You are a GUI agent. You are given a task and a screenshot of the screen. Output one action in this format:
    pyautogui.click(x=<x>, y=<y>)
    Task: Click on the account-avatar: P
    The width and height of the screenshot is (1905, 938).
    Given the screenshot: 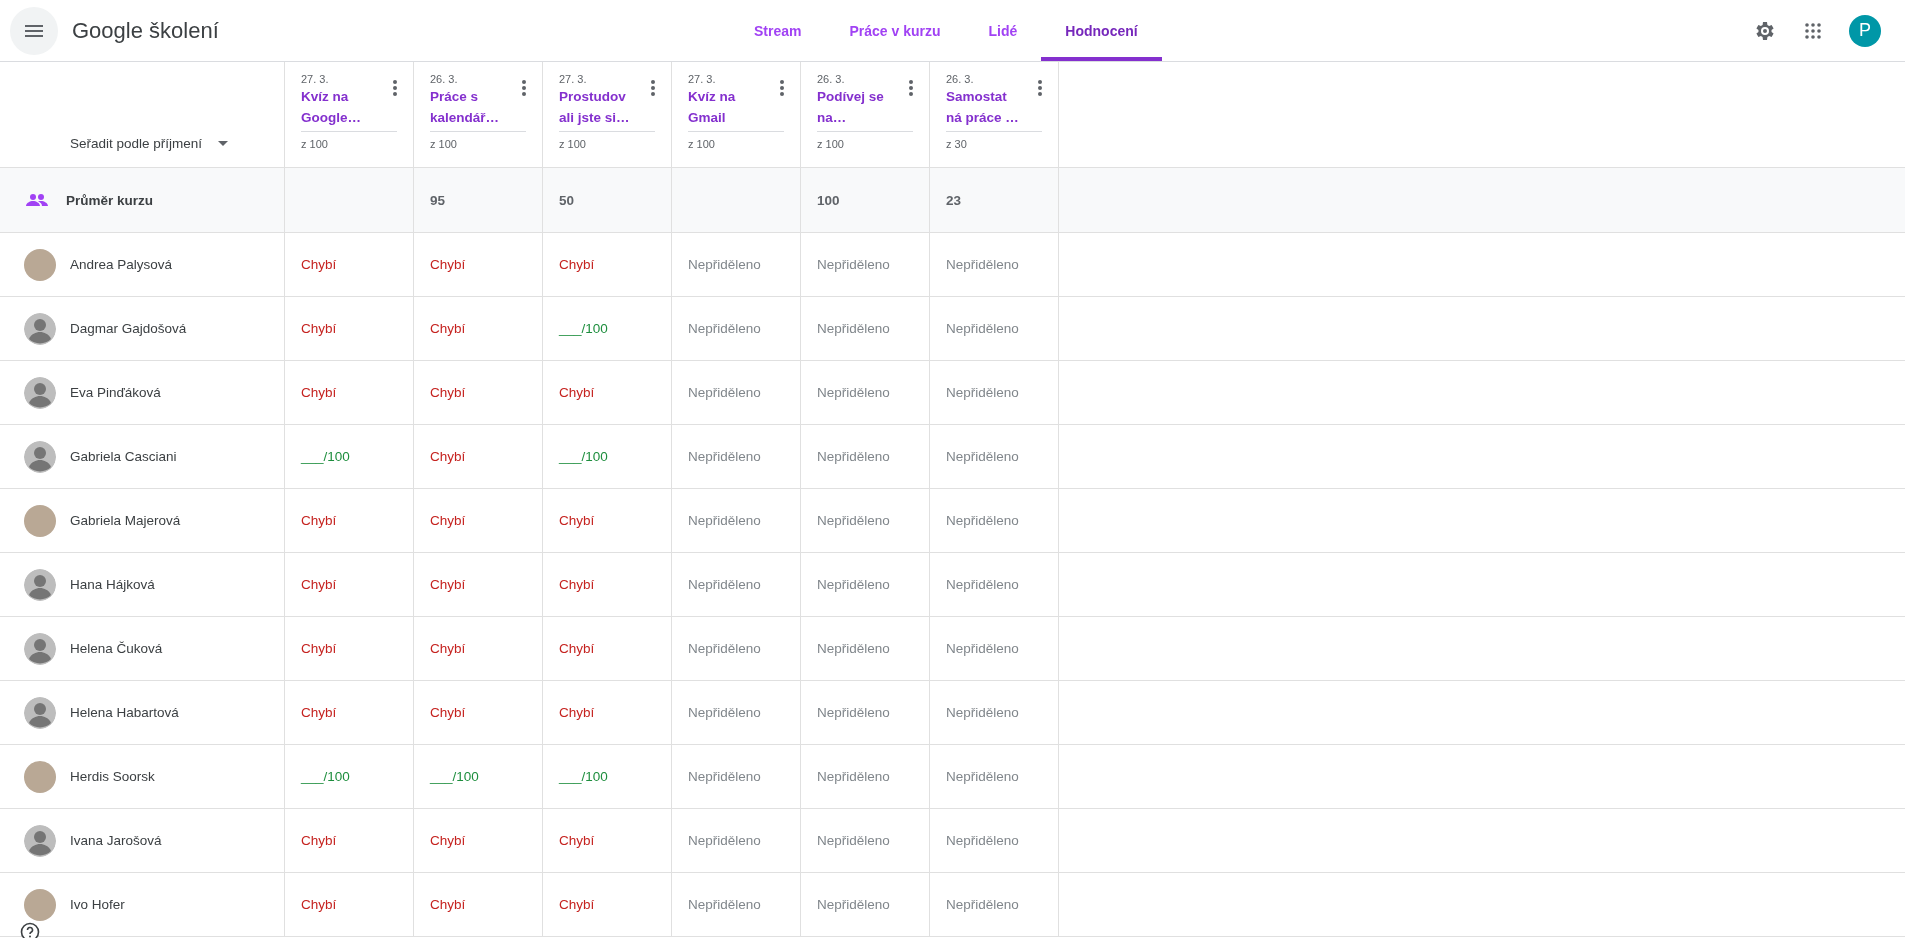 What is the action you would take?
    pyautogui.click(x=1865, y=30)
    